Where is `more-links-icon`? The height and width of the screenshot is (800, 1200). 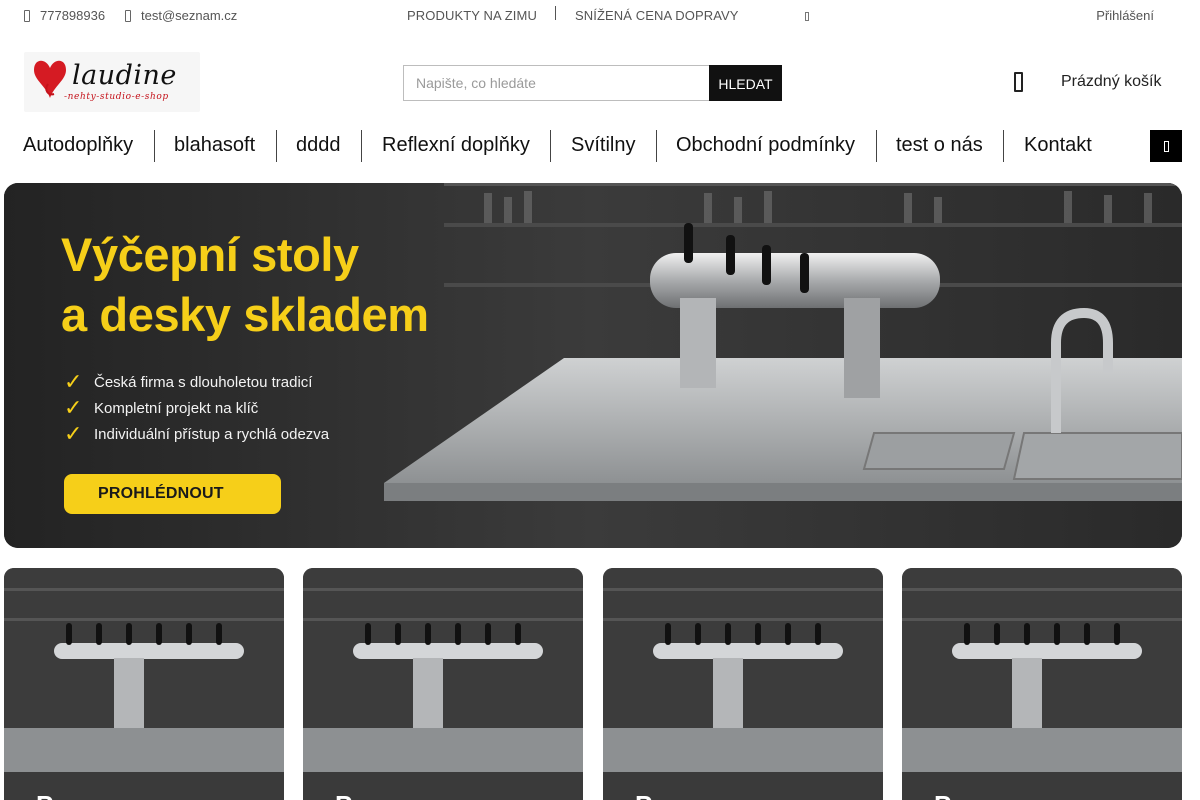 more-links-icon is located at coordinates (807, 16).